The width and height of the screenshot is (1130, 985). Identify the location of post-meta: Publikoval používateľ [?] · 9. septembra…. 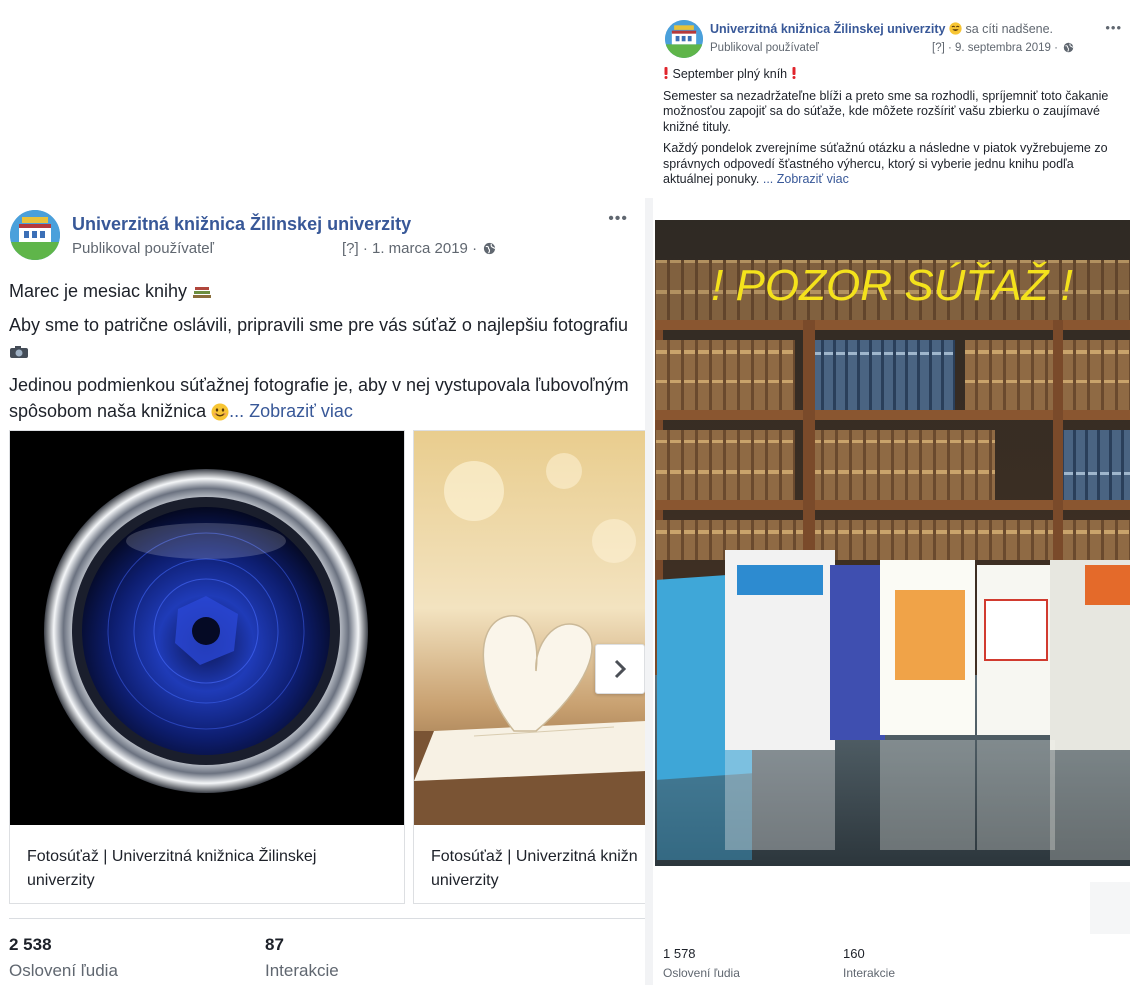
(900, 48).